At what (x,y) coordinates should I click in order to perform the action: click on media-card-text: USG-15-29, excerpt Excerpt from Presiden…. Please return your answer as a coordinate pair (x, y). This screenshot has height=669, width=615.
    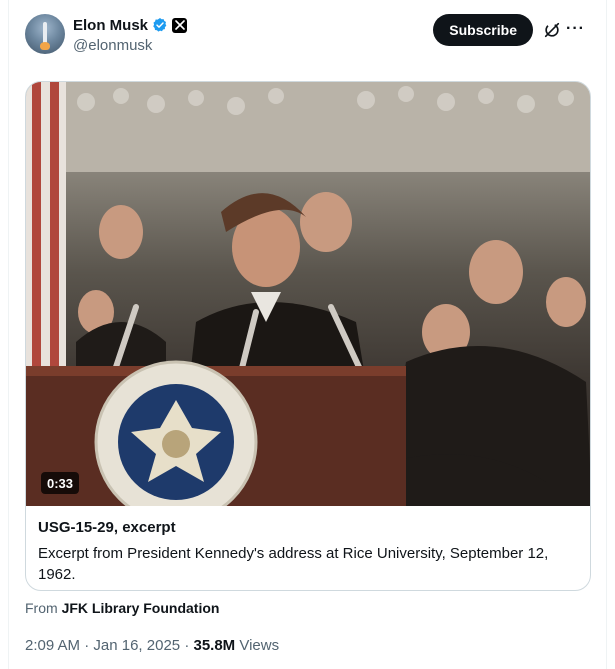
    Looking at the image, I should click on (308, 545).